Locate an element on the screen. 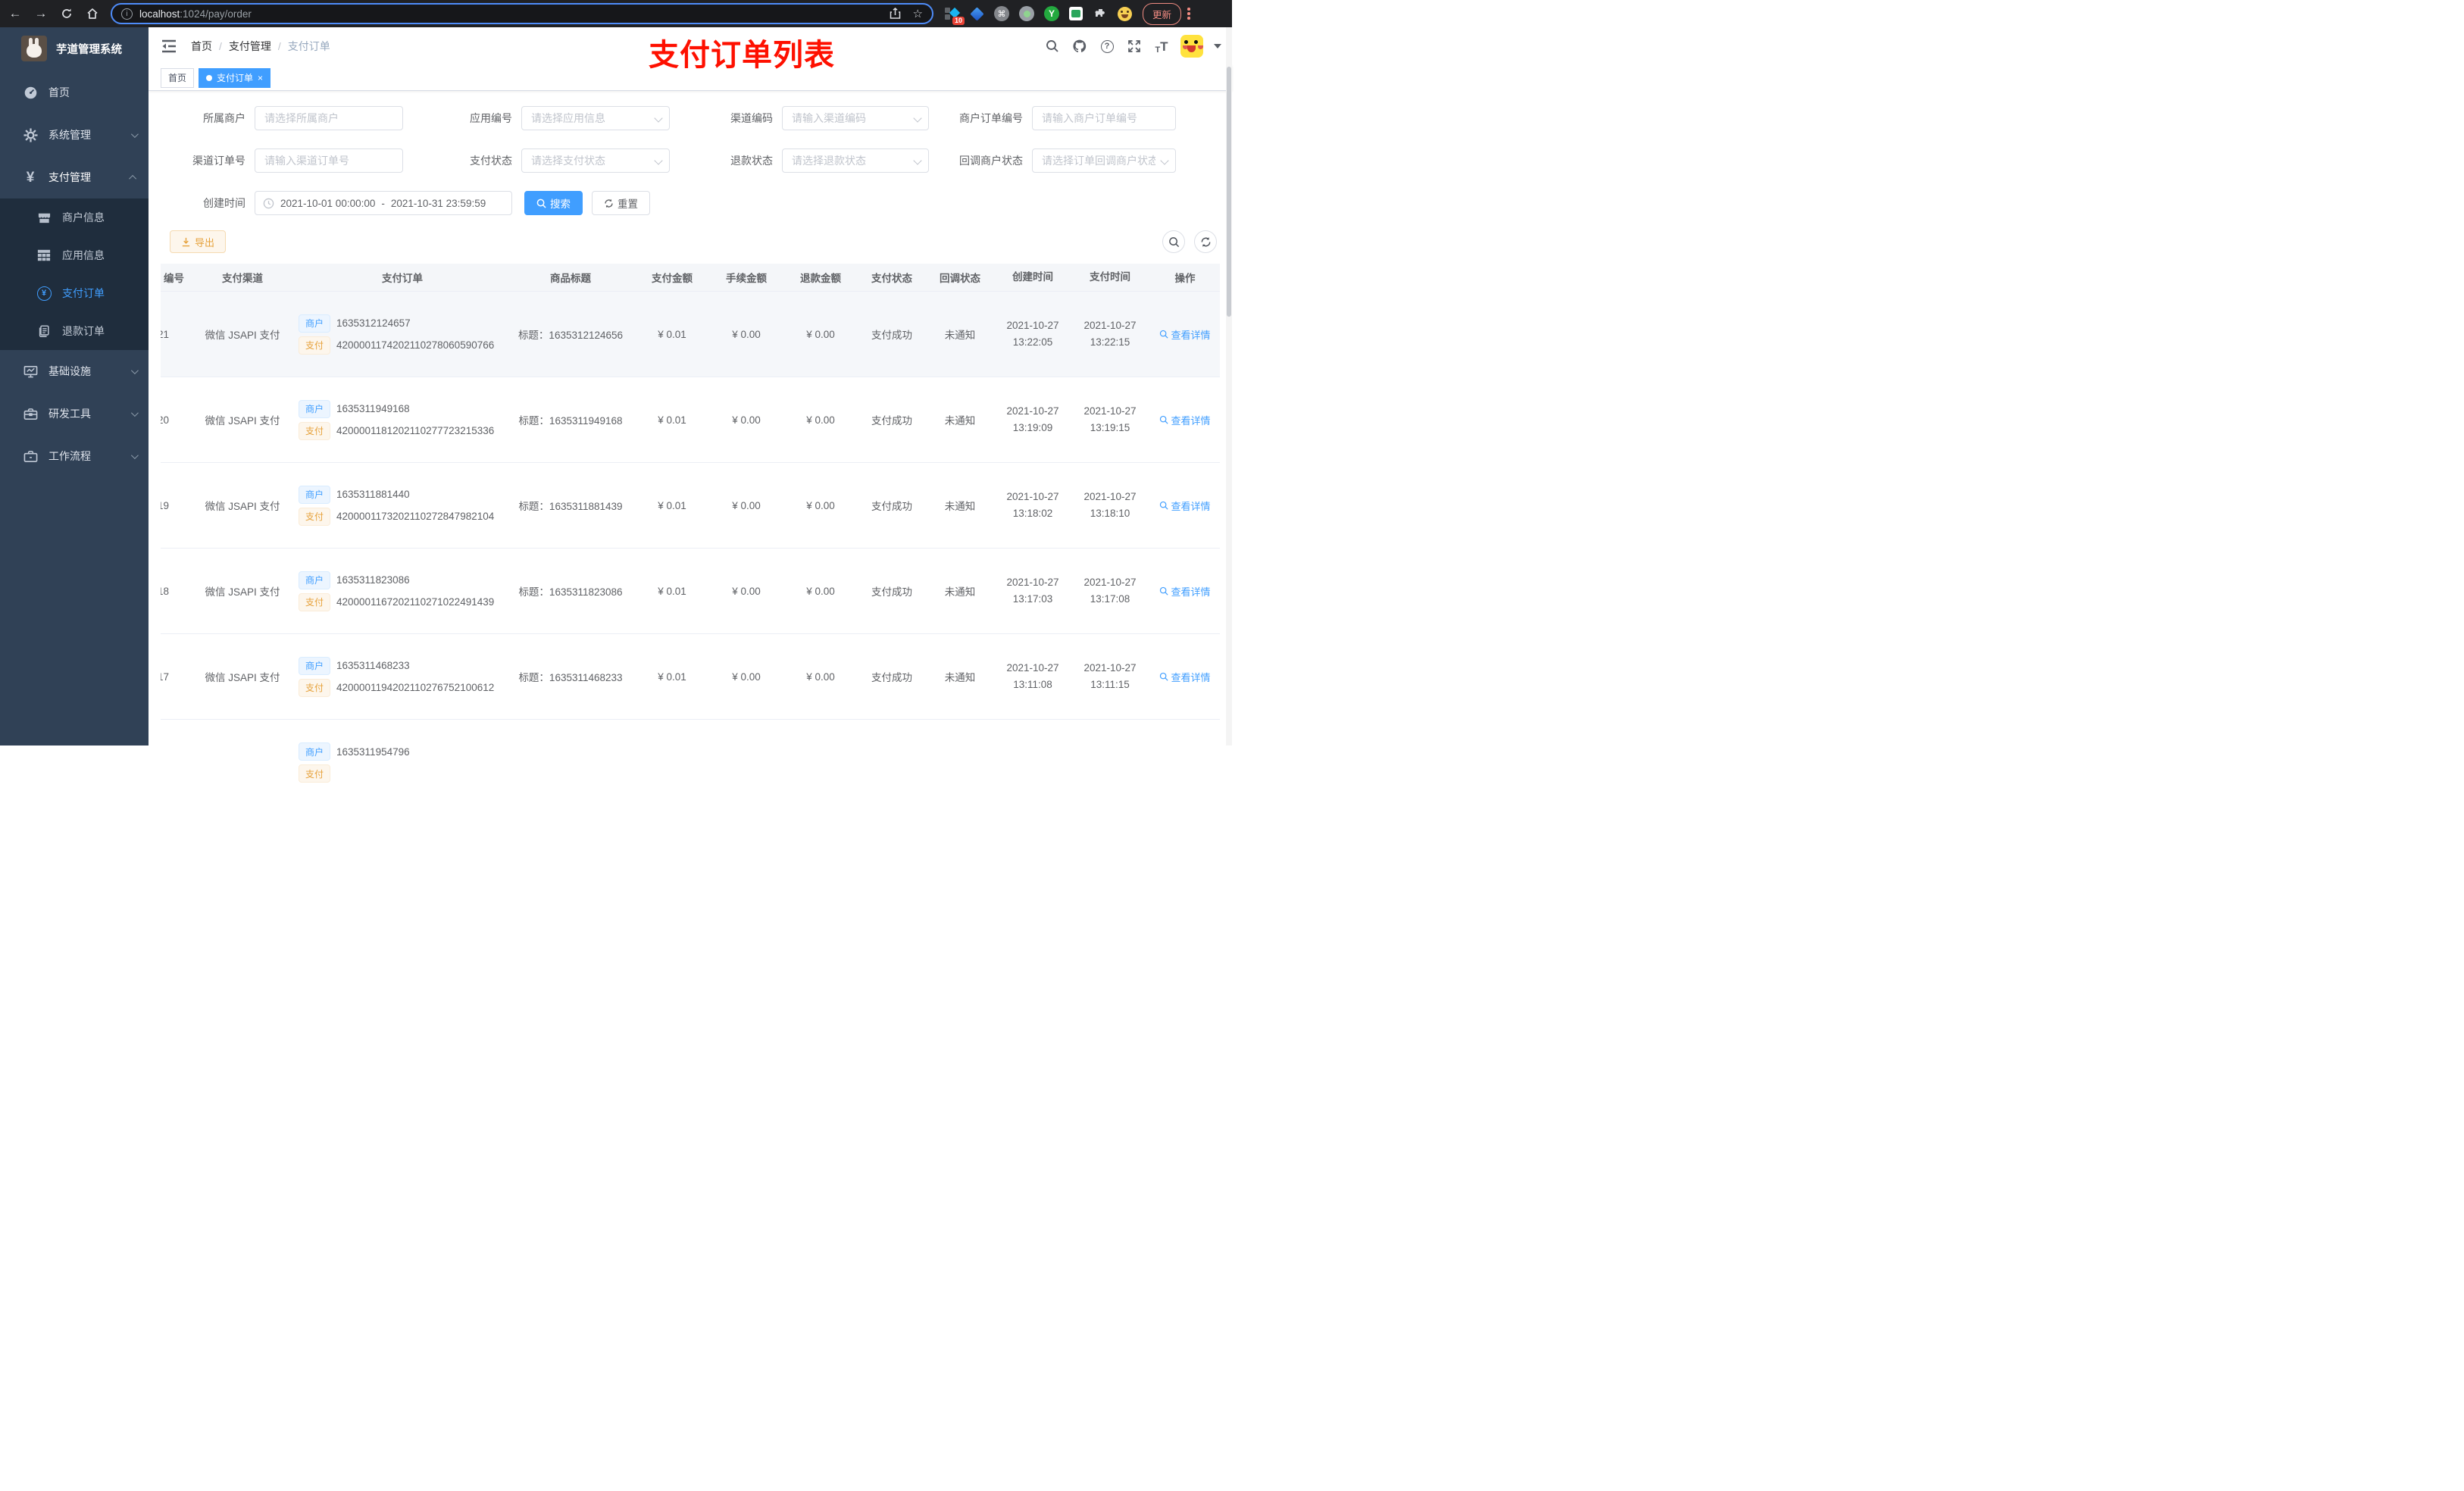 This screenshot has width=2464, height=1491. refund-status-select is located at coordinates (855, 160).